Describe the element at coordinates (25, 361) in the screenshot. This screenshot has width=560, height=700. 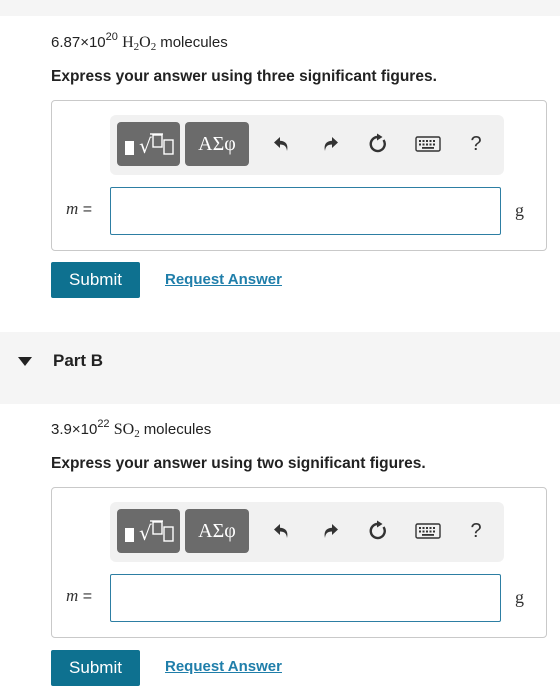
I see `collapse-caret-icon` at that location.